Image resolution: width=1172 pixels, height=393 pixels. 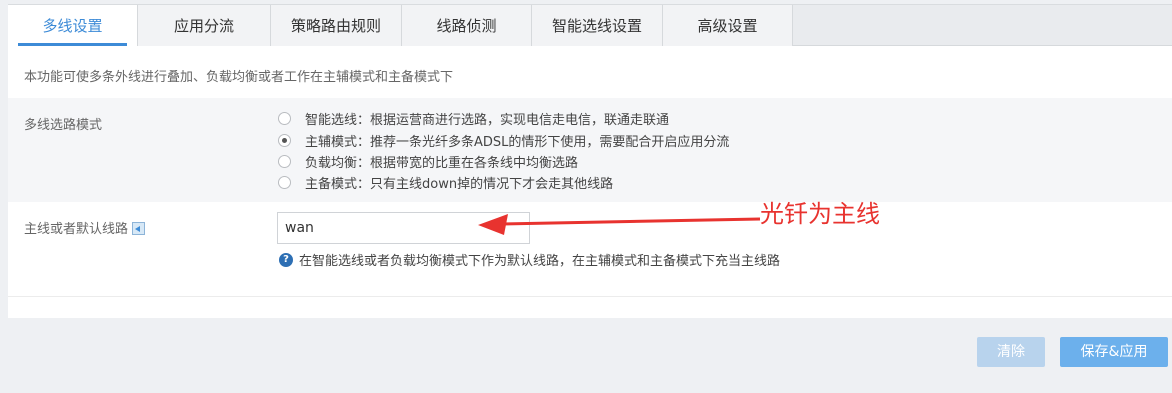 I want to click on annotation-text: 光钎为主线, so click(x=820, y=214).